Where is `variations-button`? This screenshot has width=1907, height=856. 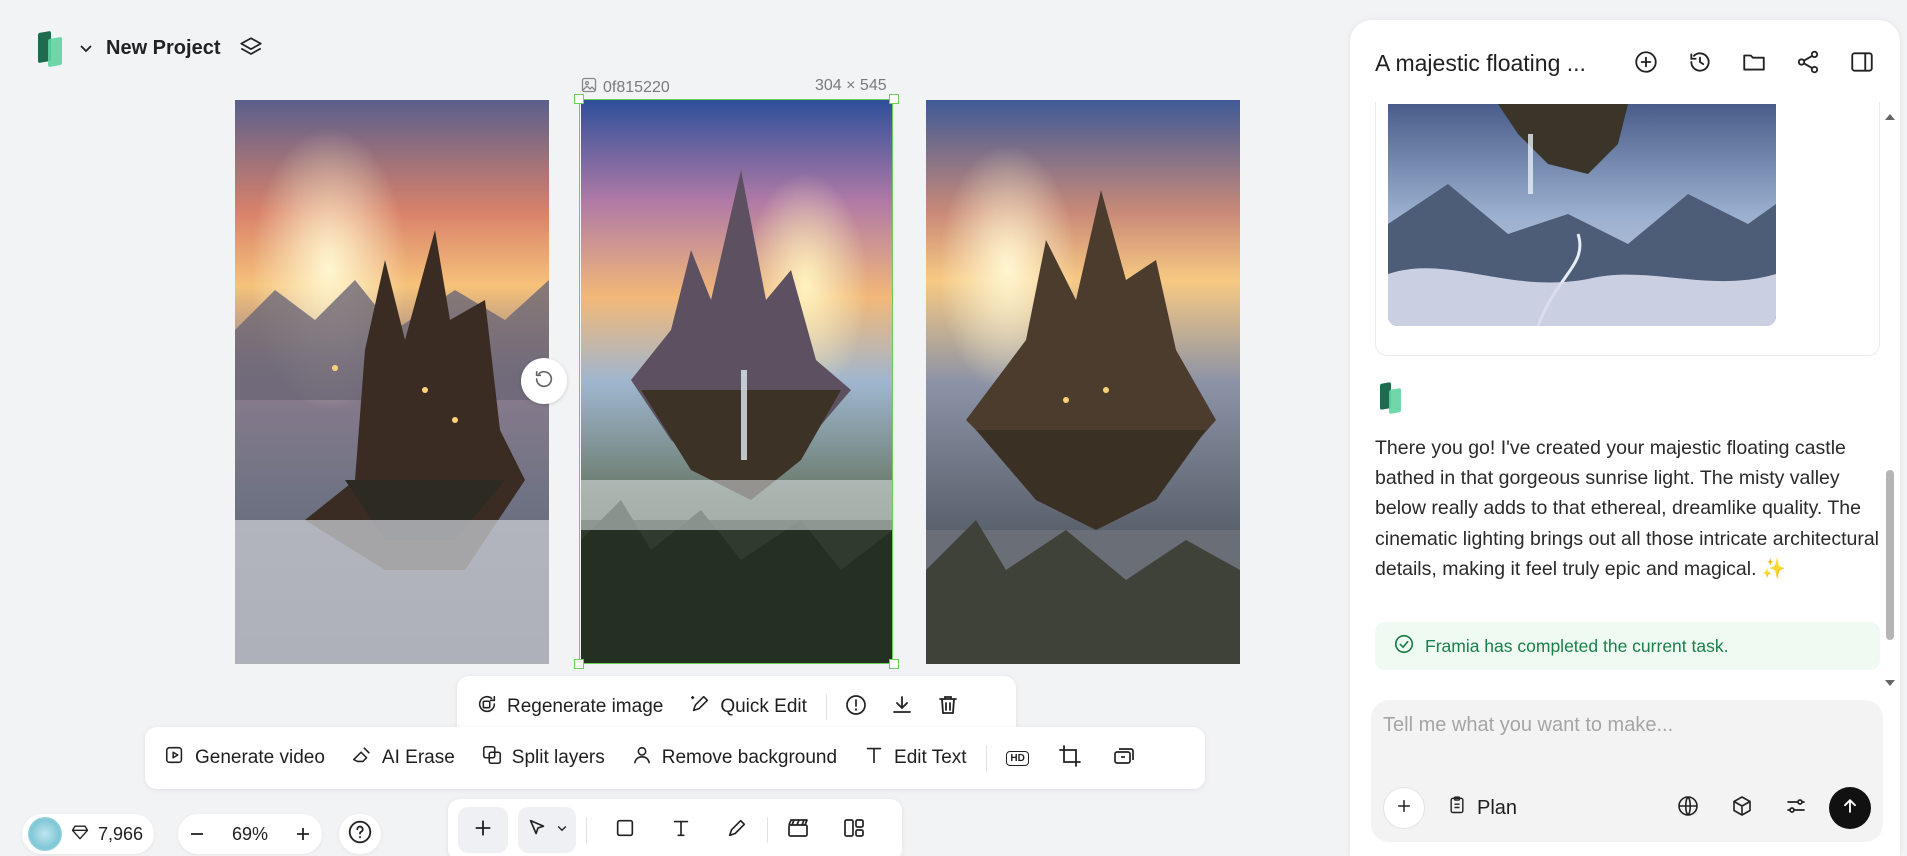
variations-button is located at coordinates (1124, 758).